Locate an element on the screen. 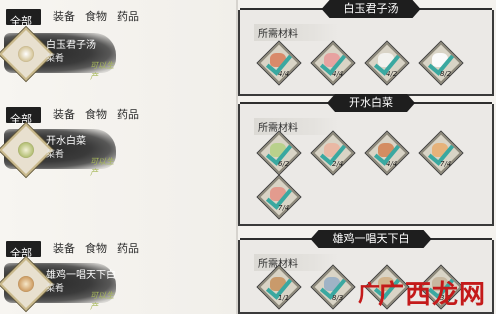  inventory-item: 雄鸡一唱天下白 菜肴 可以生产 is located at coordinates (58, 284).